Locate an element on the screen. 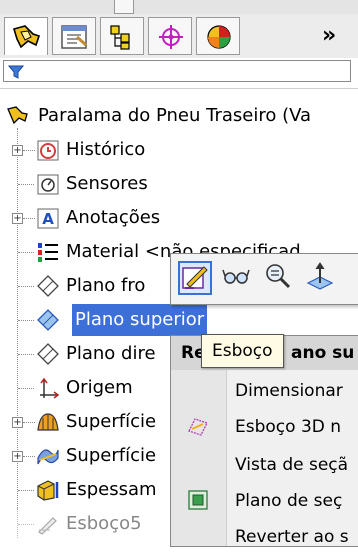 The height and width of the screenshot is (552, 358). tree-item-label: Esboço5 is located at coordinates (104, 523).